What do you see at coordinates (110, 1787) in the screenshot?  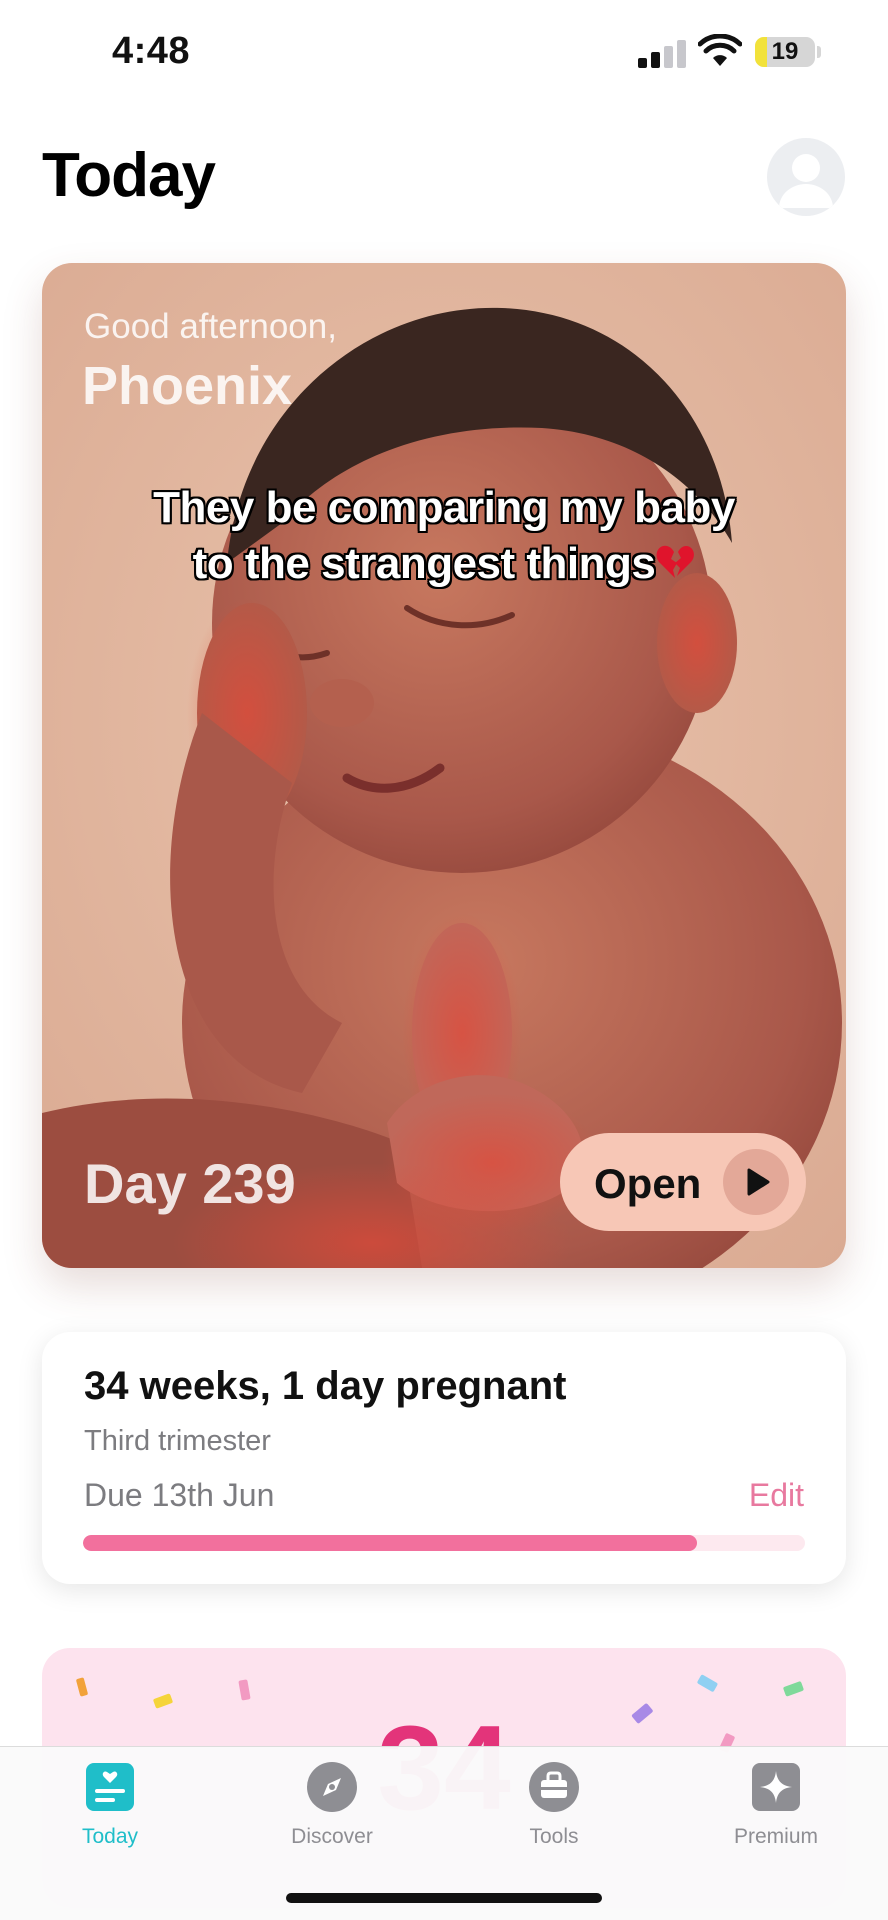 I see `today-icon` at bounding box center [110, 1787].